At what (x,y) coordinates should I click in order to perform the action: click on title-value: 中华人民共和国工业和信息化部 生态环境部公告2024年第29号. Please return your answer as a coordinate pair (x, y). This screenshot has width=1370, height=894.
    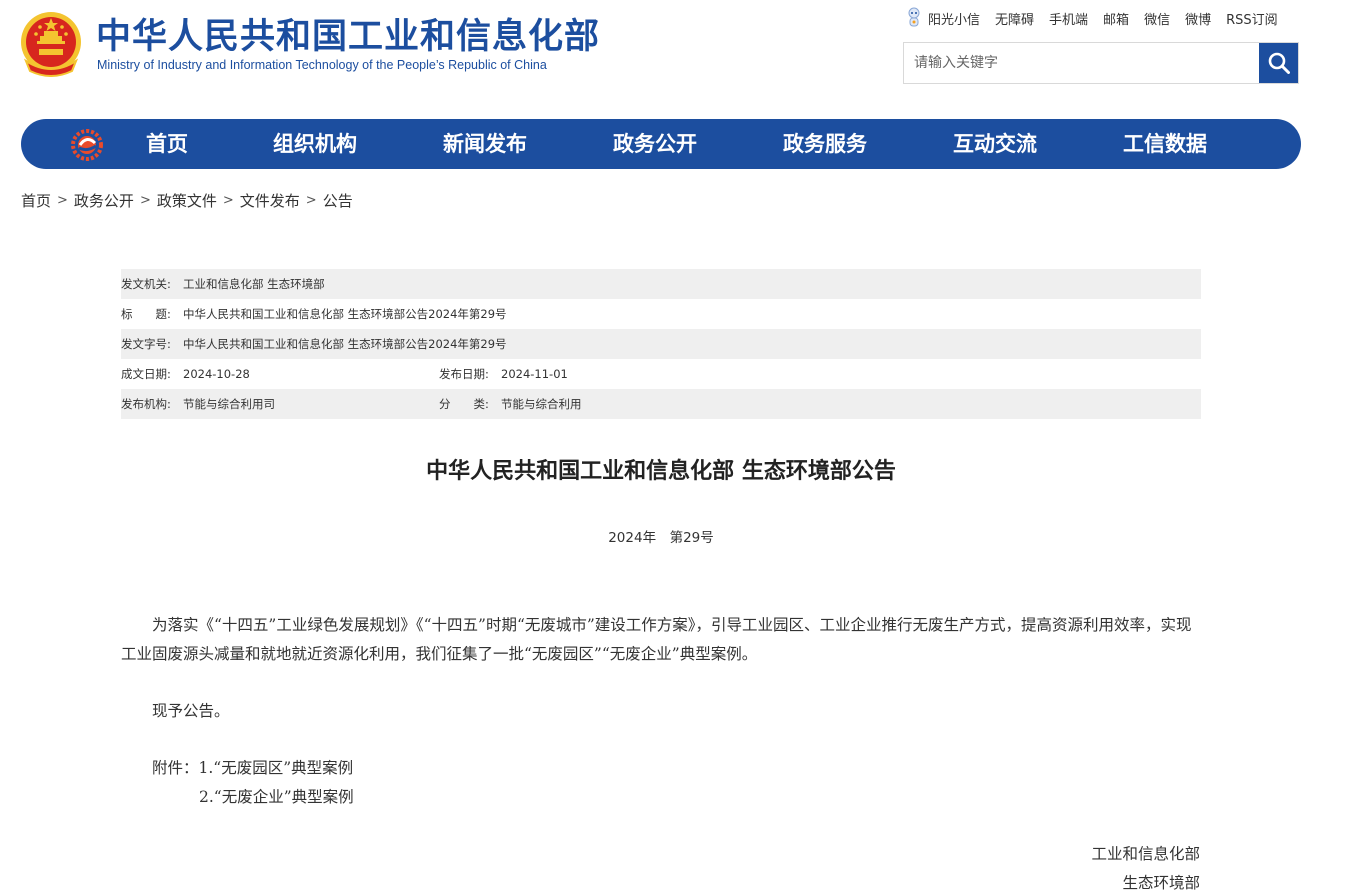
    Looking at the image, I should click on (345, 314).